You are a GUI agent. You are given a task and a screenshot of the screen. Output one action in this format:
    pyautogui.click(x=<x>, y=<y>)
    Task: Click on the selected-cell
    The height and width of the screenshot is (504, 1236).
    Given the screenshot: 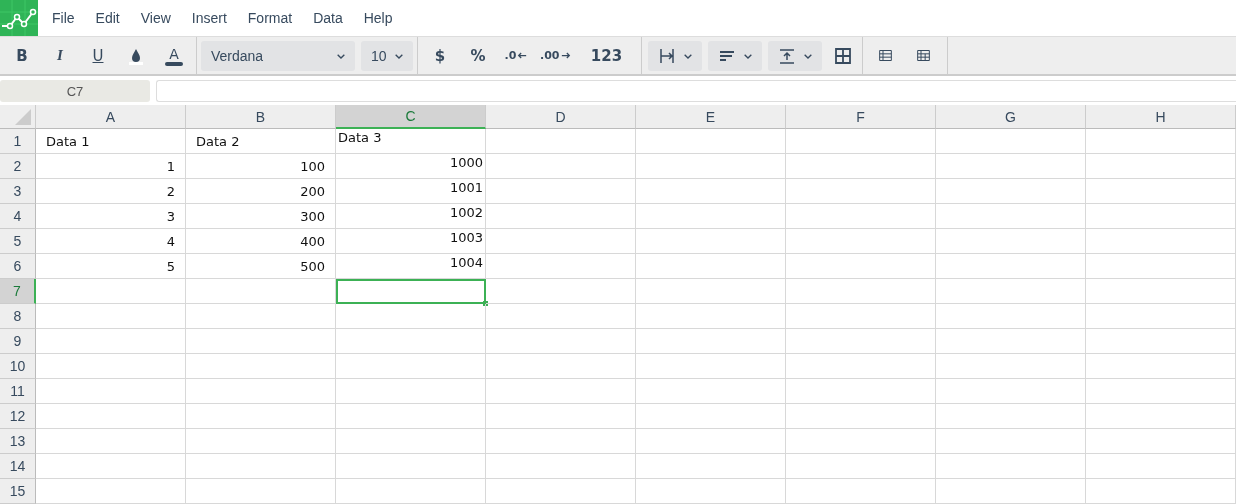 What is the action you would take?
    pyautogui.click(x=411, y=291)
    